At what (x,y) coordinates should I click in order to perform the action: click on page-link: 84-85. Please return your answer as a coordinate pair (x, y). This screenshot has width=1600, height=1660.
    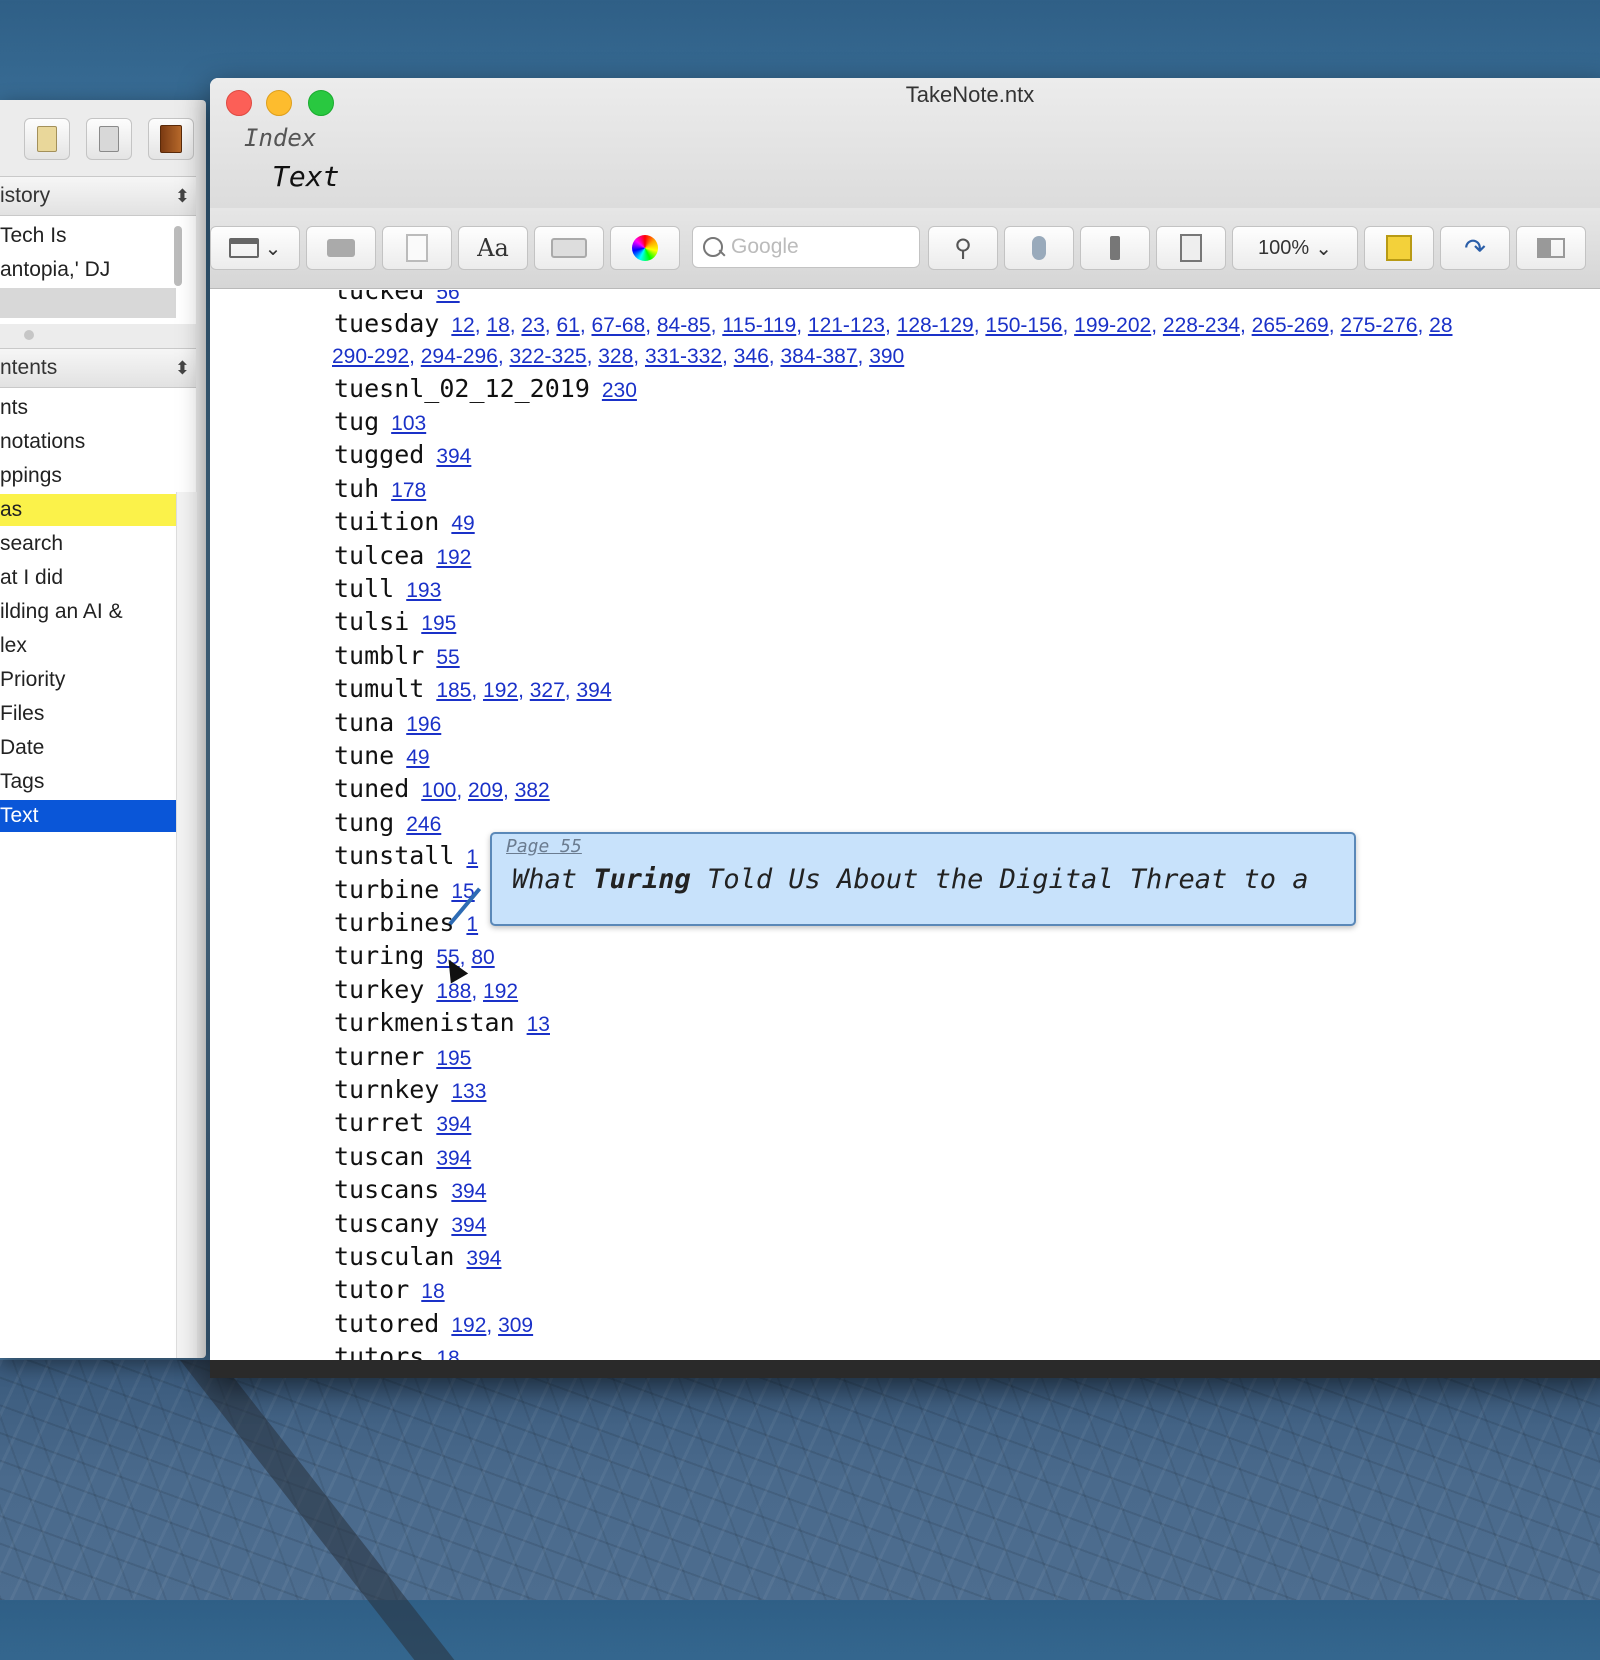
    Looking at the image, I should click on (684, 325).